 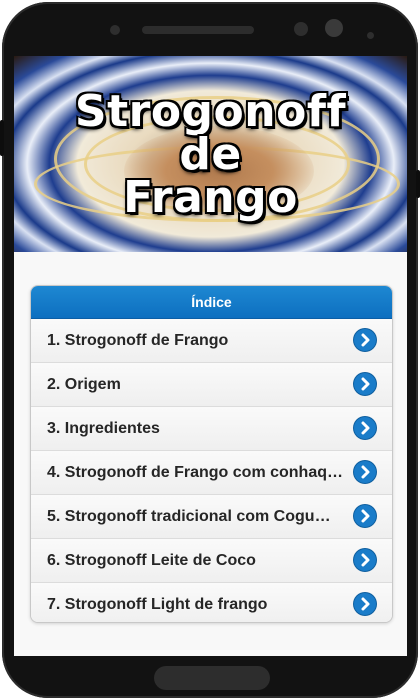 I want to click on index-item-label: 1. Strogonoff de Frango, so click(x=138, y=340).